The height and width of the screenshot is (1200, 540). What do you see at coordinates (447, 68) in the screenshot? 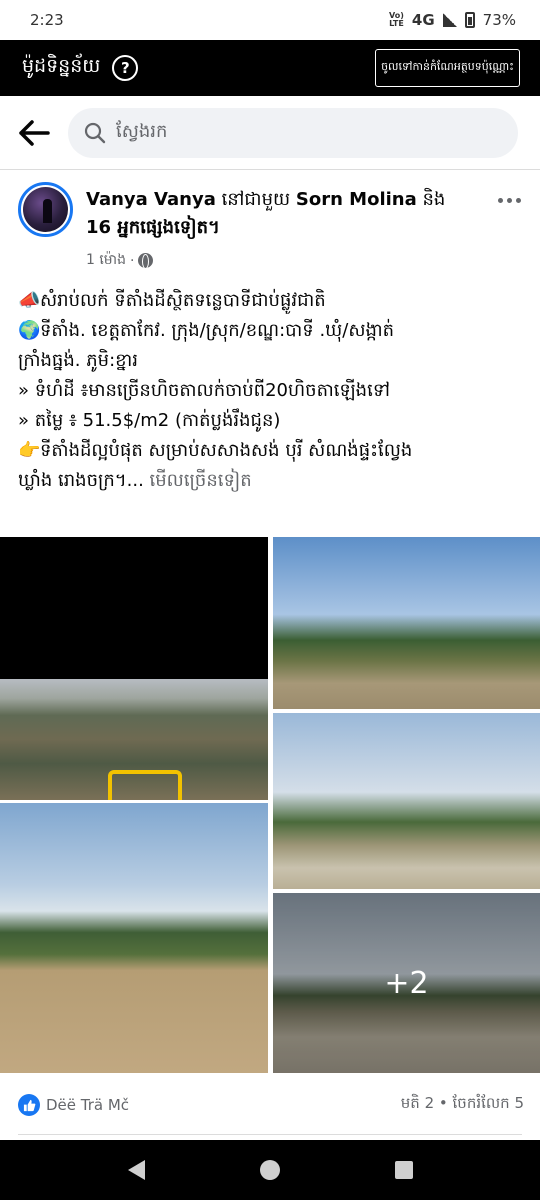
I see `text-only-mode-button: ចូលទៅកាន់កំណែអត្ថបទប៉ុណ្ណោះ` at bounding box center [447, 68].